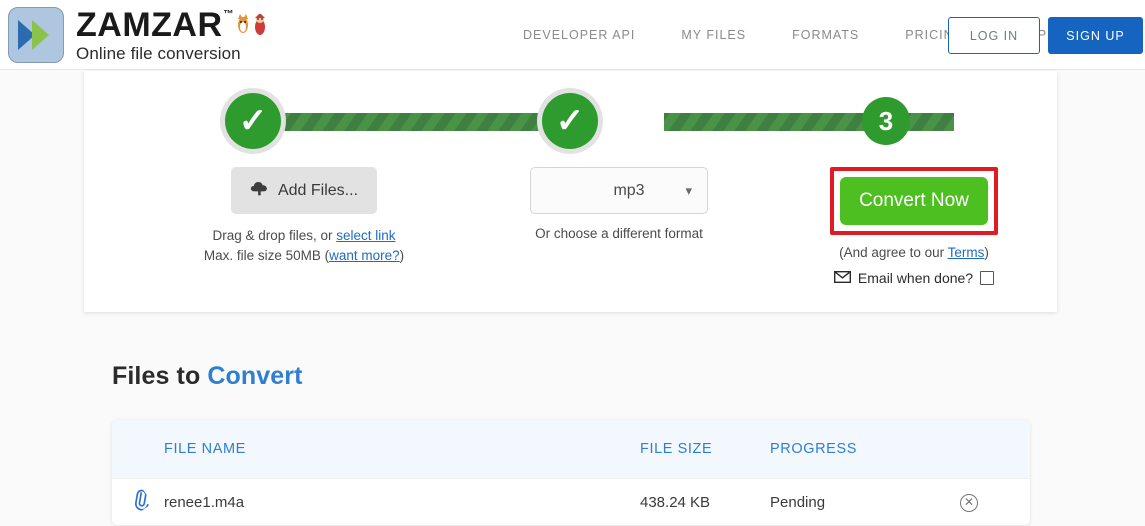 Image resolution: width=1145 pixels, height=526 pixels. I want to click on terms-prefix: (And agree to our, so click(893, 252).